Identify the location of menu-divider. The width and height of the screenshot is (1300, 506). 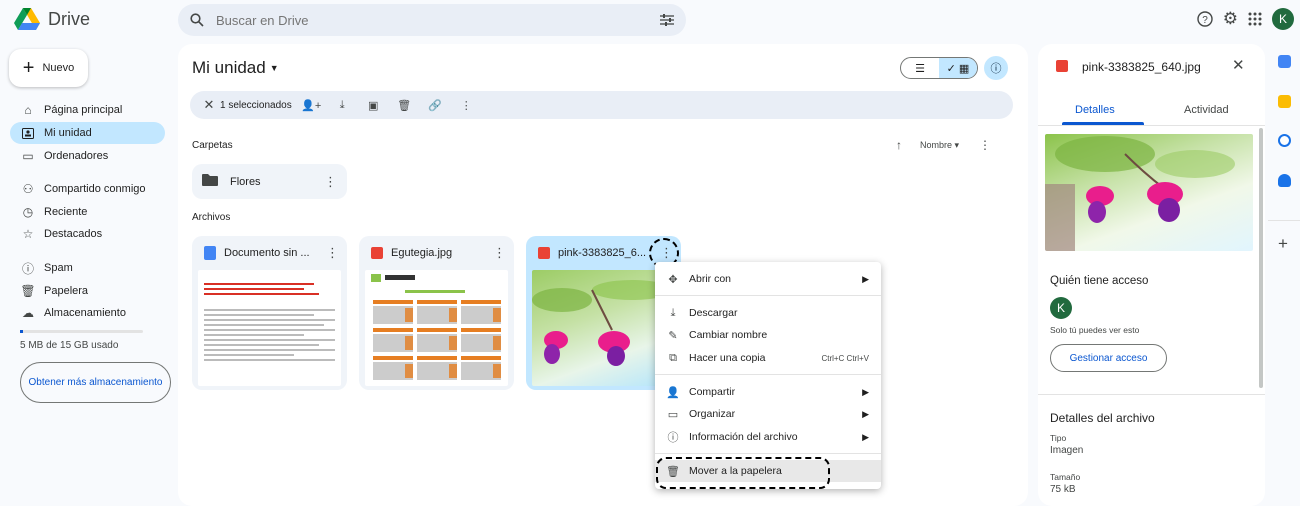
(768, 453).